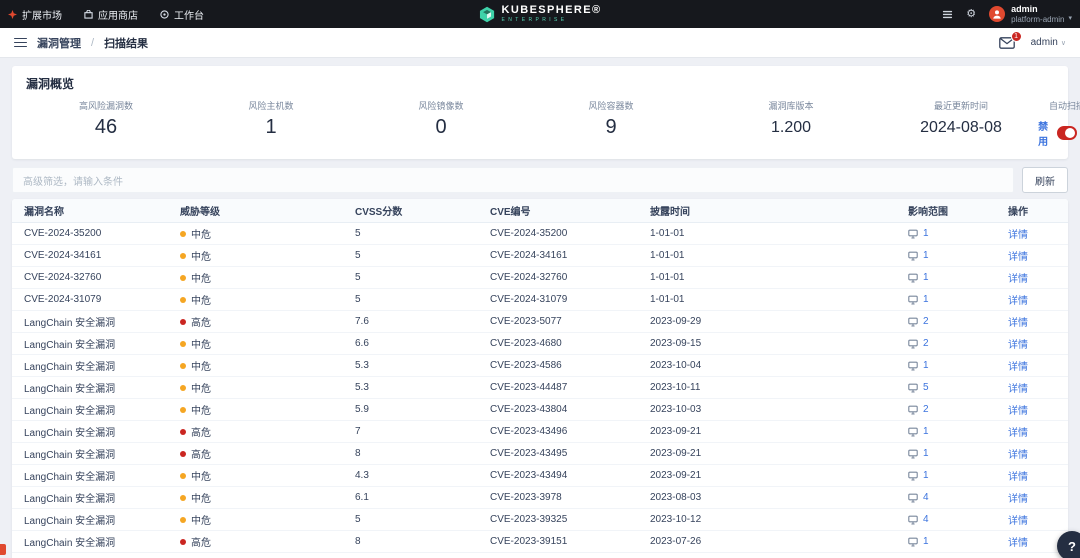 This screenshot has height=558, width=1080. Describe the element at coordinates (946, 541) in the screenshot. I see `impact-scope-cell: 1` at that location.